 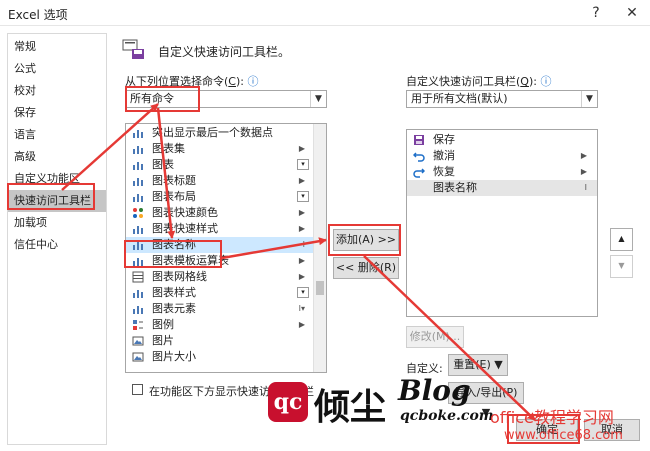 I want to click on toolbar-item: 保存, so click(x=502, y=140).